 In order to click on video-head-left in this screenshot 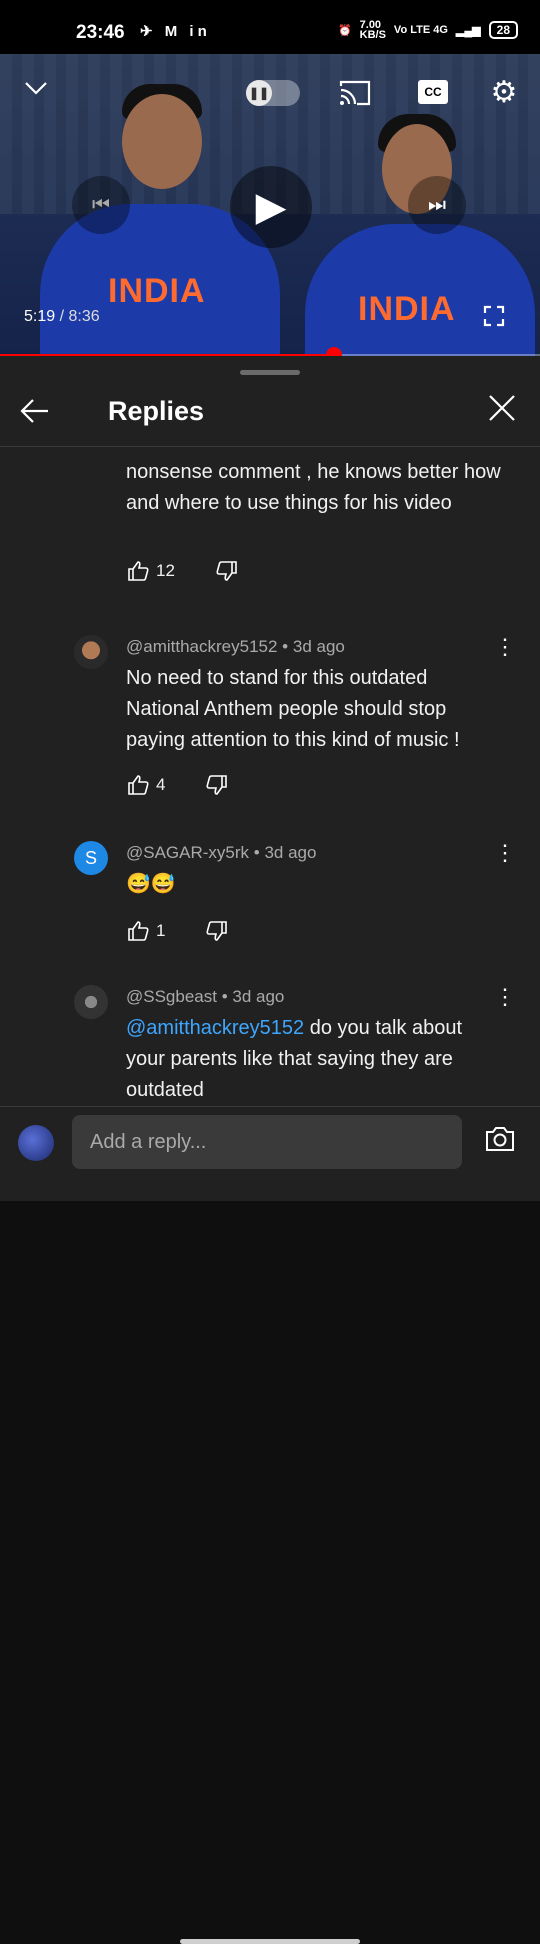, I will do `click(162, 141)`.